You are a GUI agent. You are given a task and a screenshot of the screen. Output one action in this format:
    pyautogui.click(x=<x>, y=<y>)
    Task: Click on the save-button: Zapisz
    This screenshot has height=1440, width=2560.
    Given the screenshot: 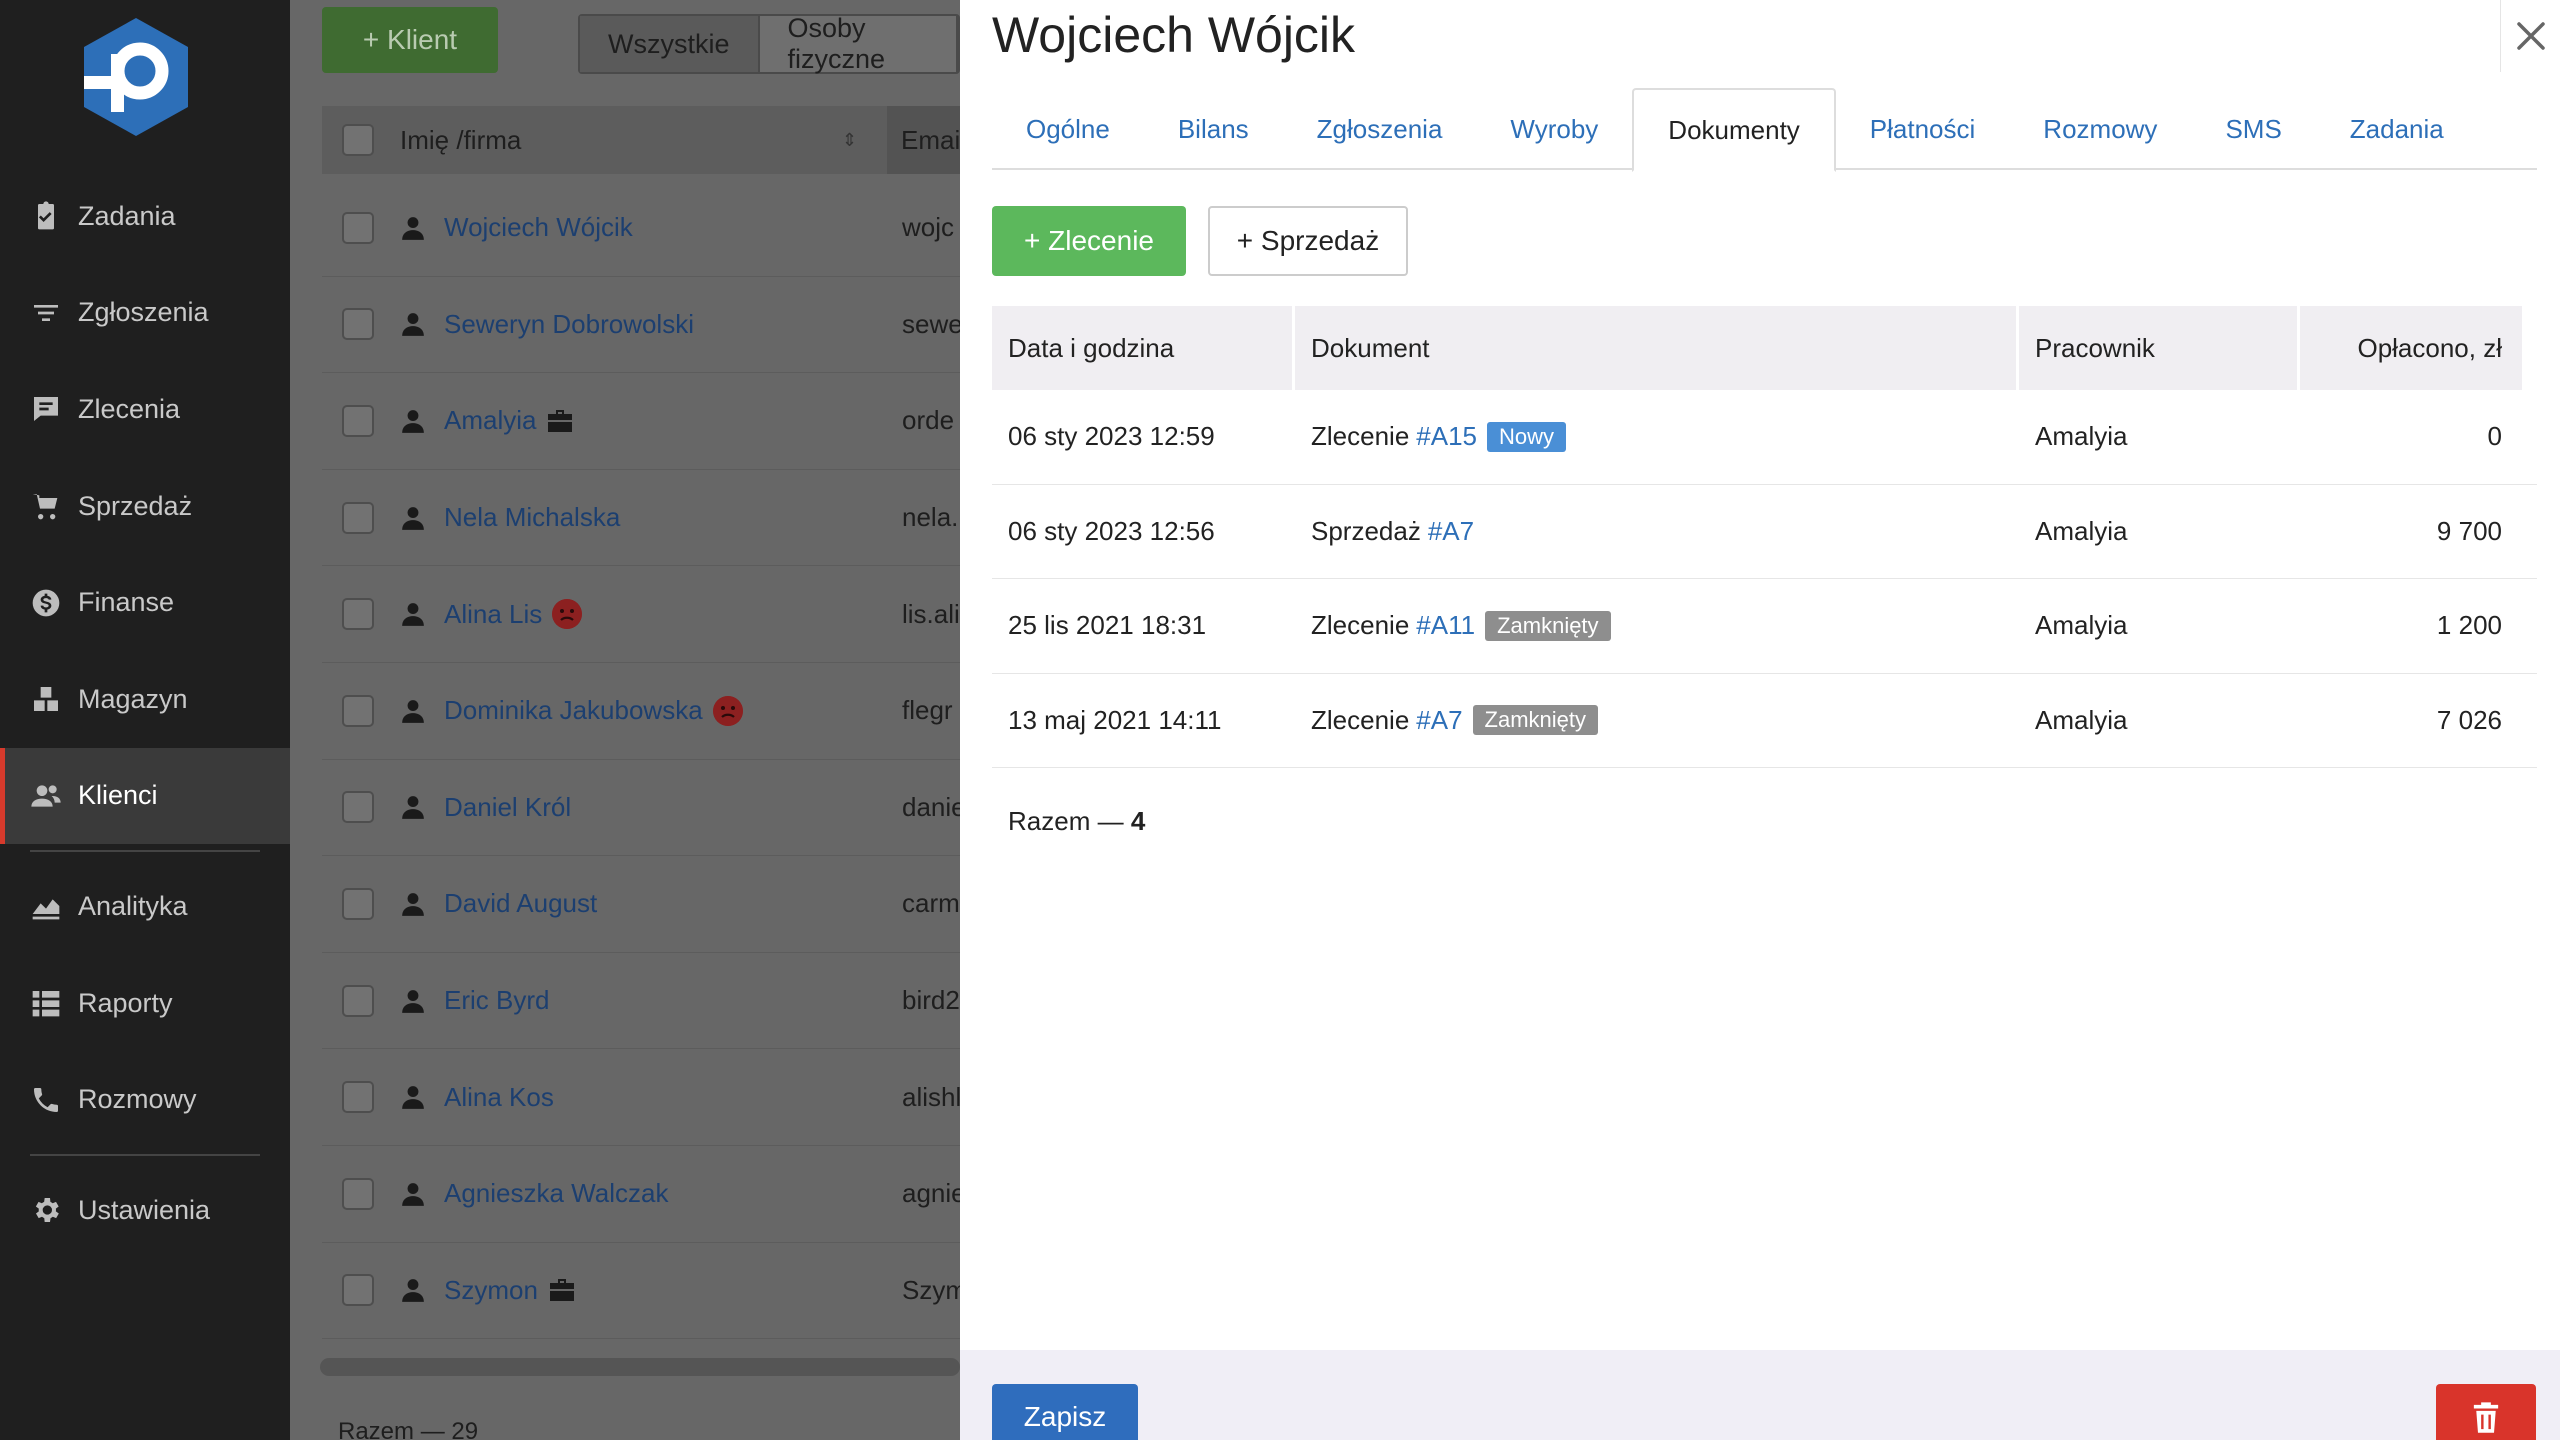 What is the action you would take?
    pyautogui.click(x=1065, y=1412)
    